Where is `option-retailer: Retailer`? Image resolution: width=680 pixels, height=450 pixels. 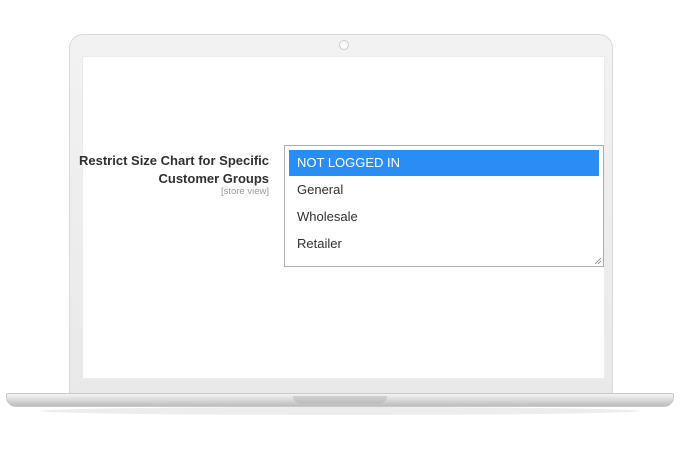
option-retailer: Retailer is located at coordinates (444, 244).